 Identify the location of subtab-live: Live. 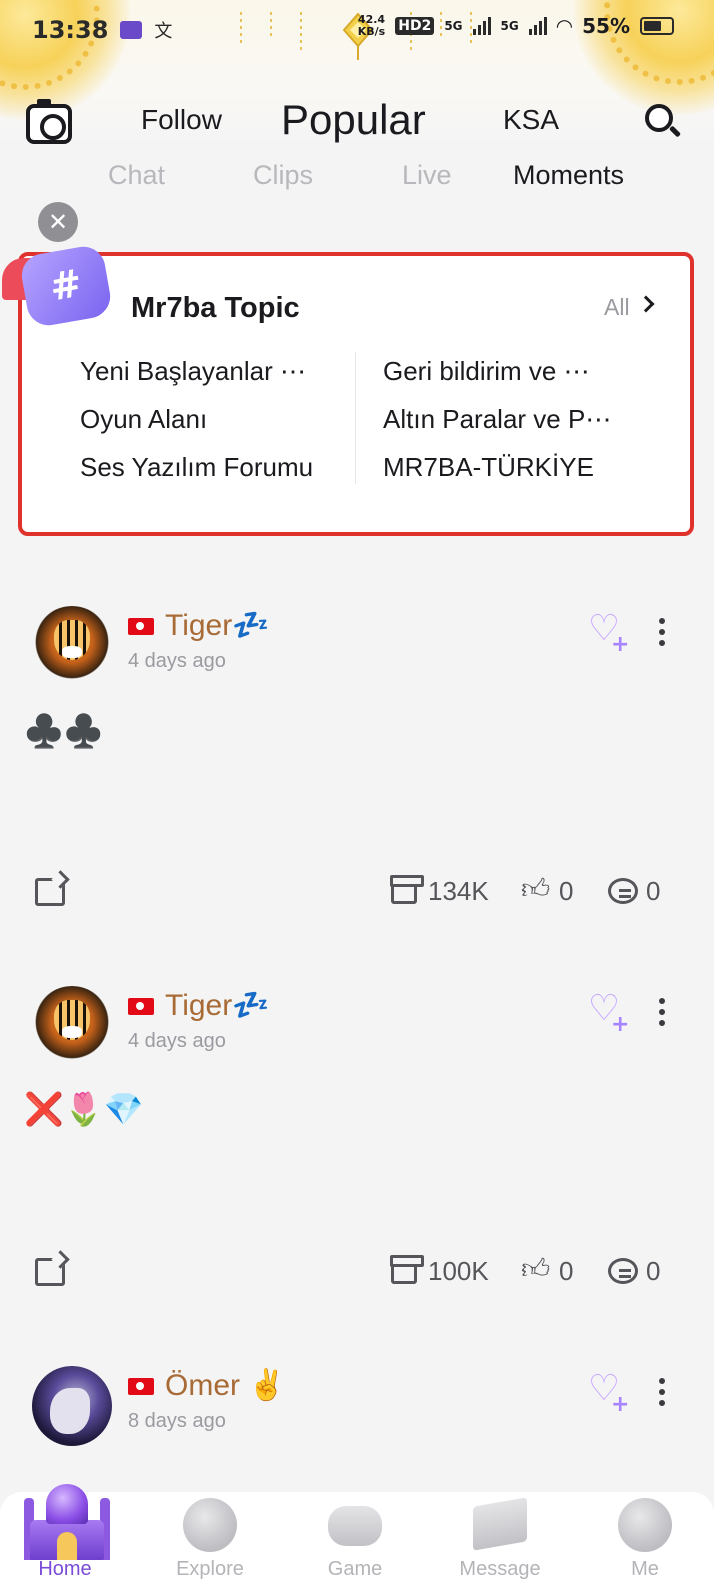
(427, 175).